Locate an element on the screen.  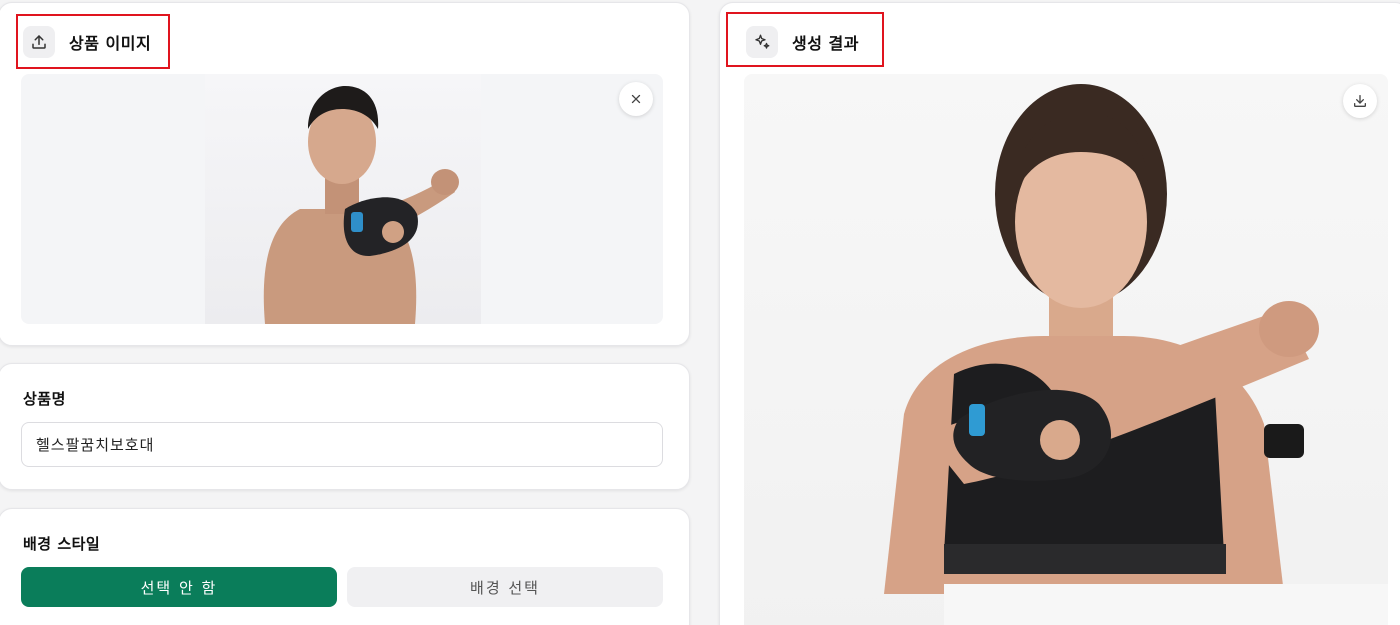
close-icon is located at coordinates (636, 99).